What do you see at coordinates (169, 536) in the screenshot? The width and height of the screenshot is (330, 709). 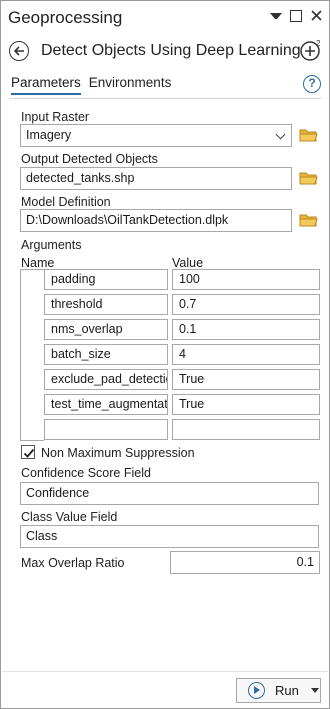 I see `class-field-input: Class` at bounding box center [169, 536].